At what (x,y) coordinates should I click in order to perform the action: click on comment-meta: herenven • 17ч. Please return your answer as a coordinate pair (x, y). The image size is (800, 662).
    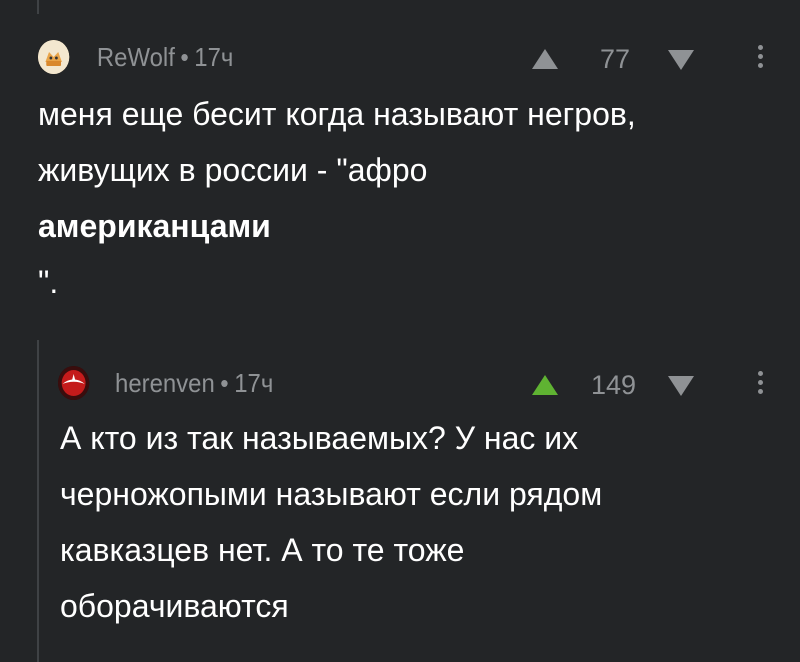
    Looking at the image, I should click on (165, 383).